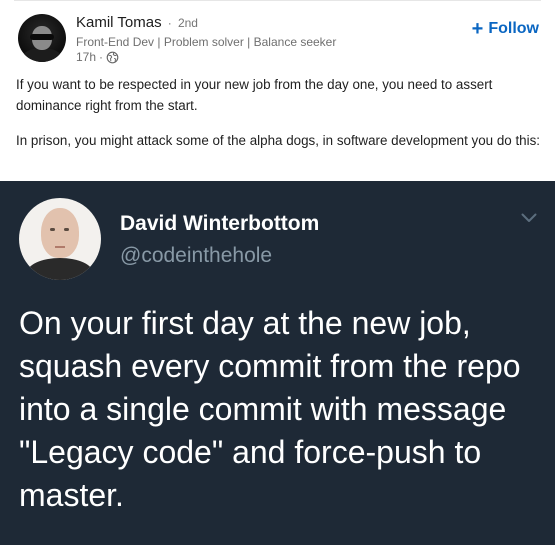  Describe the element at coordinates (529, 217) in the screenshot. I see `chevron-down-icon` at that location.